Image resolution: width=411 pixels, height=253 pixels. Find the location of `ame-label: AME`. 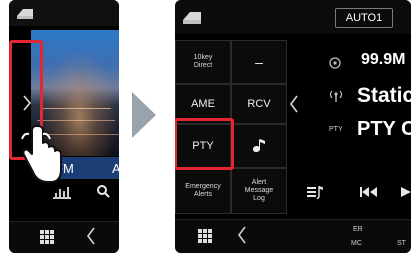

ame-label: AME is located at coordinates (203, 104).